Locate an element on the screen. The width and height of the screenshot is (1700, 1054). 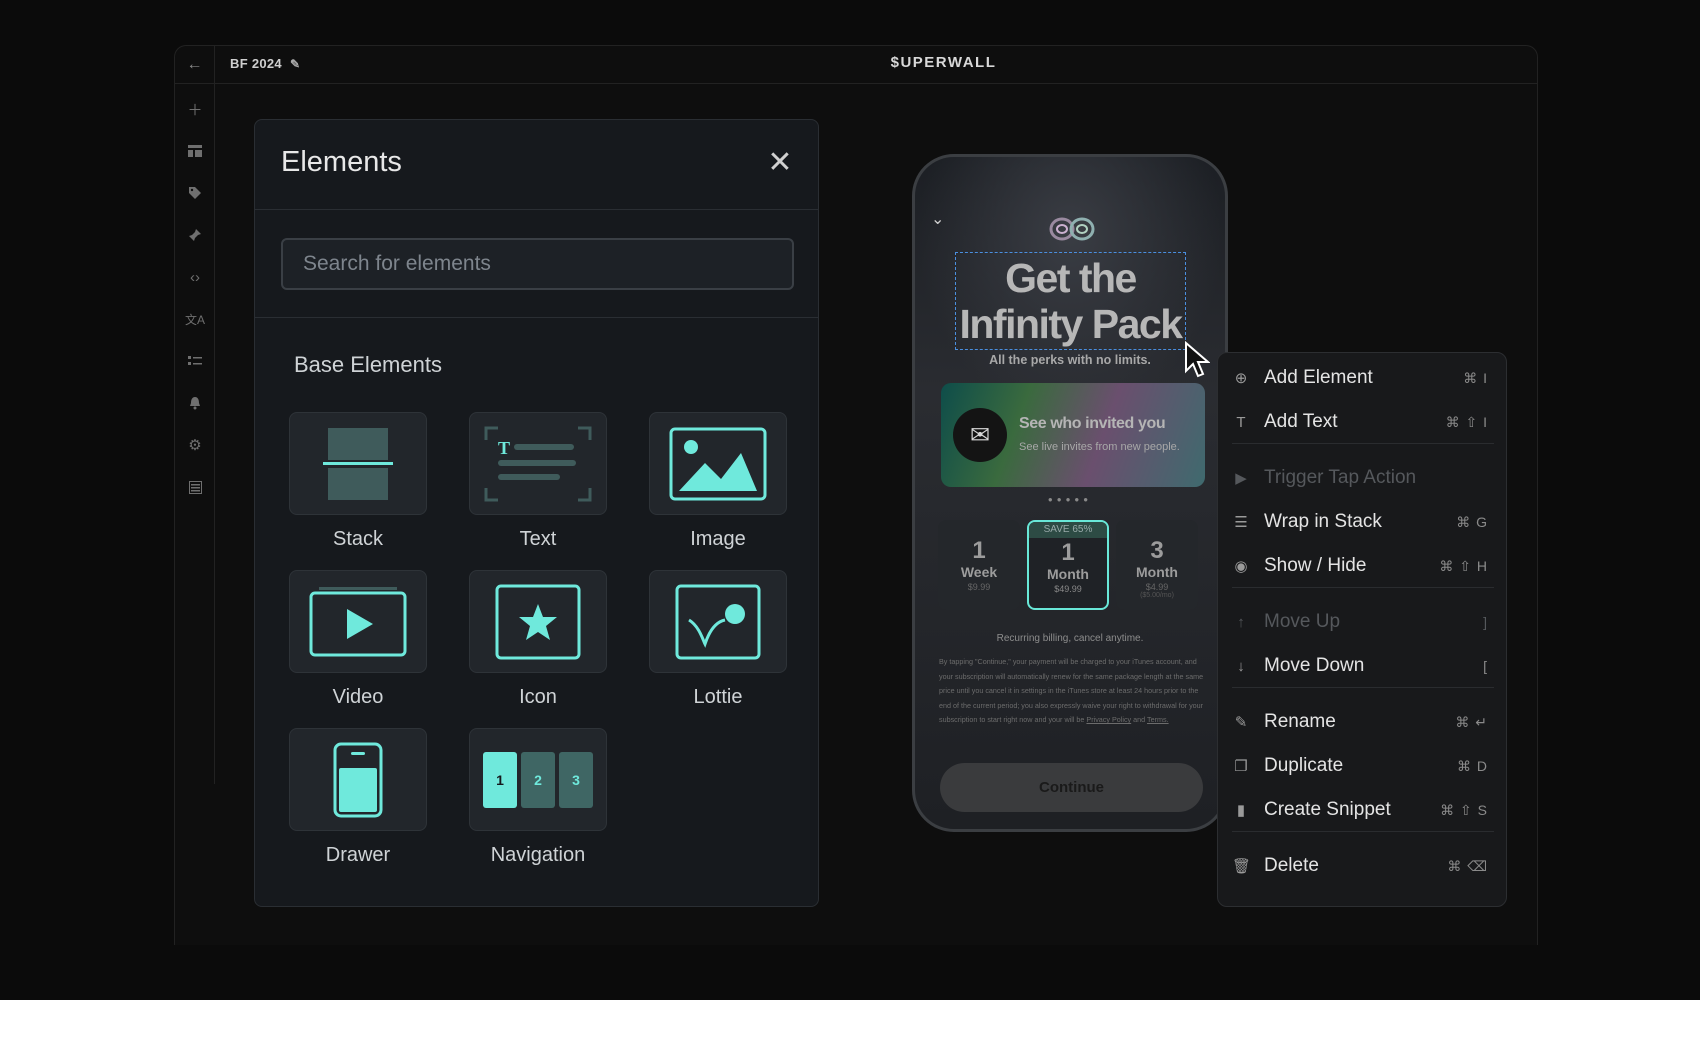
tile-label: Stack is located at coordinates (358, 539).